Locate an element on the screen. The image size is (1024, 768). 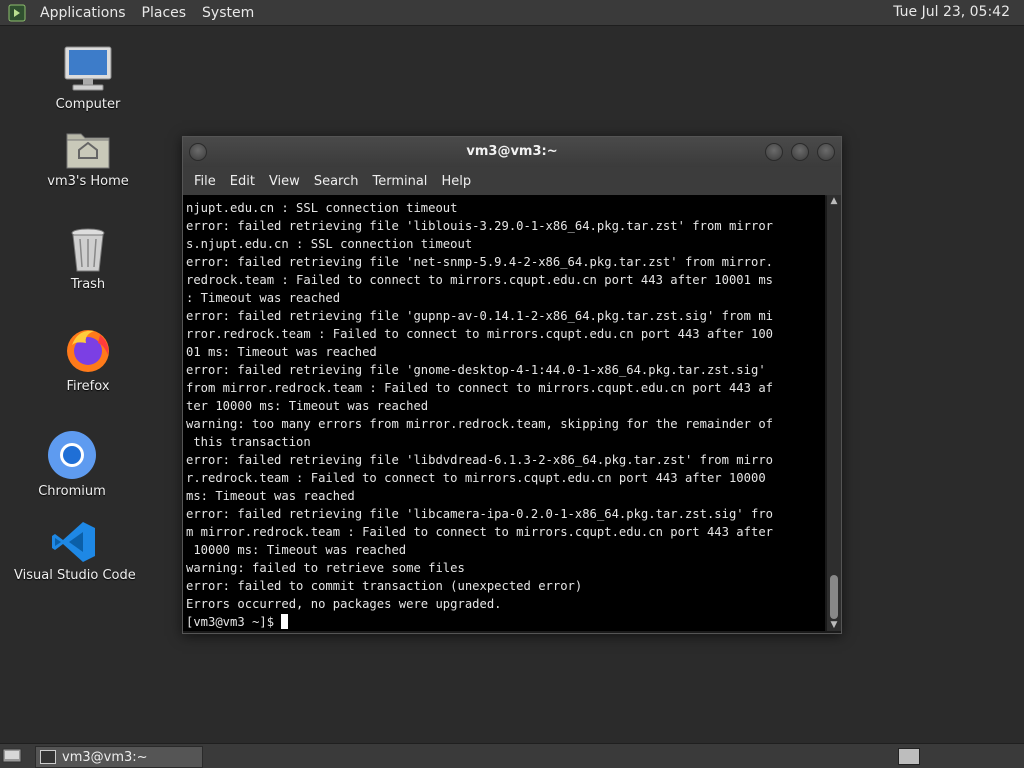
vscode-icon is located at coordinates (73, 542).